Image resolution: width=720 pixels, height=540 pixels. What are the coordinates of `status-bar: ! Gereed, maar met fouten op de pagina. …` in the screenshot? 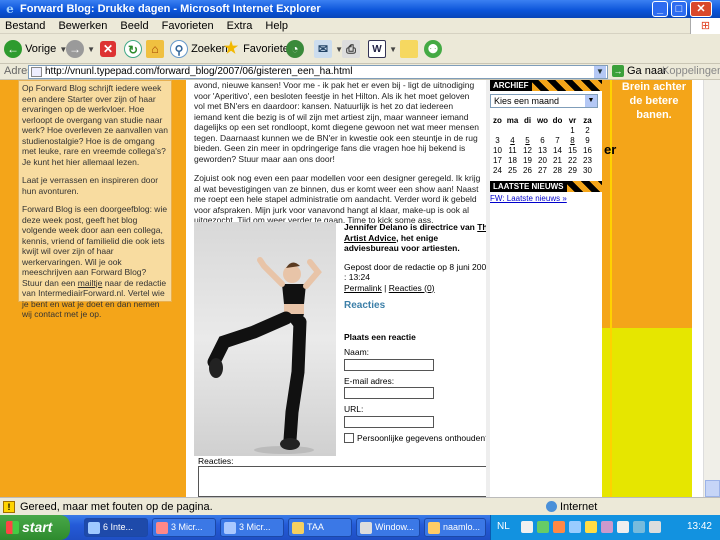 It's located at (360, 506).